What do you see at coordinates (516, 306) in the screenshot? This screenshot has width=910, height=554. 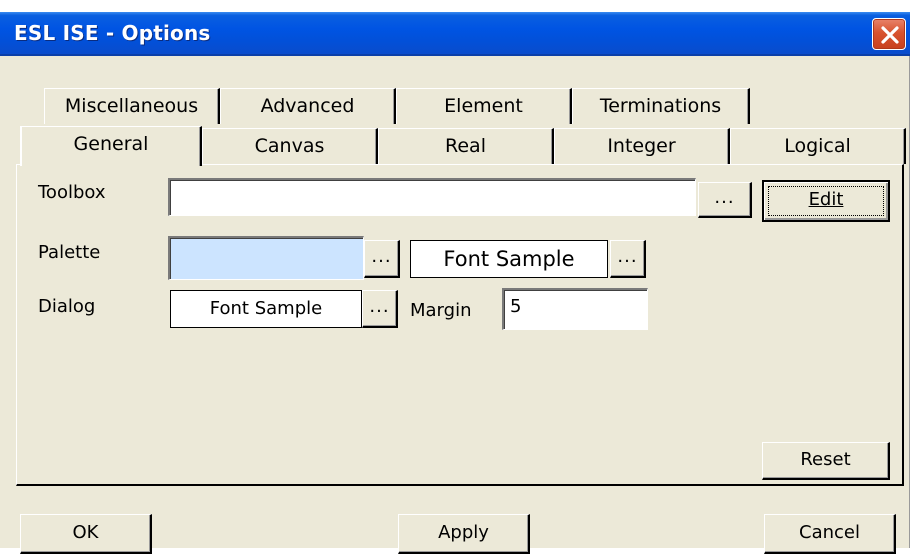 I see `margin-value: 5` at bounding box center [516, 306].